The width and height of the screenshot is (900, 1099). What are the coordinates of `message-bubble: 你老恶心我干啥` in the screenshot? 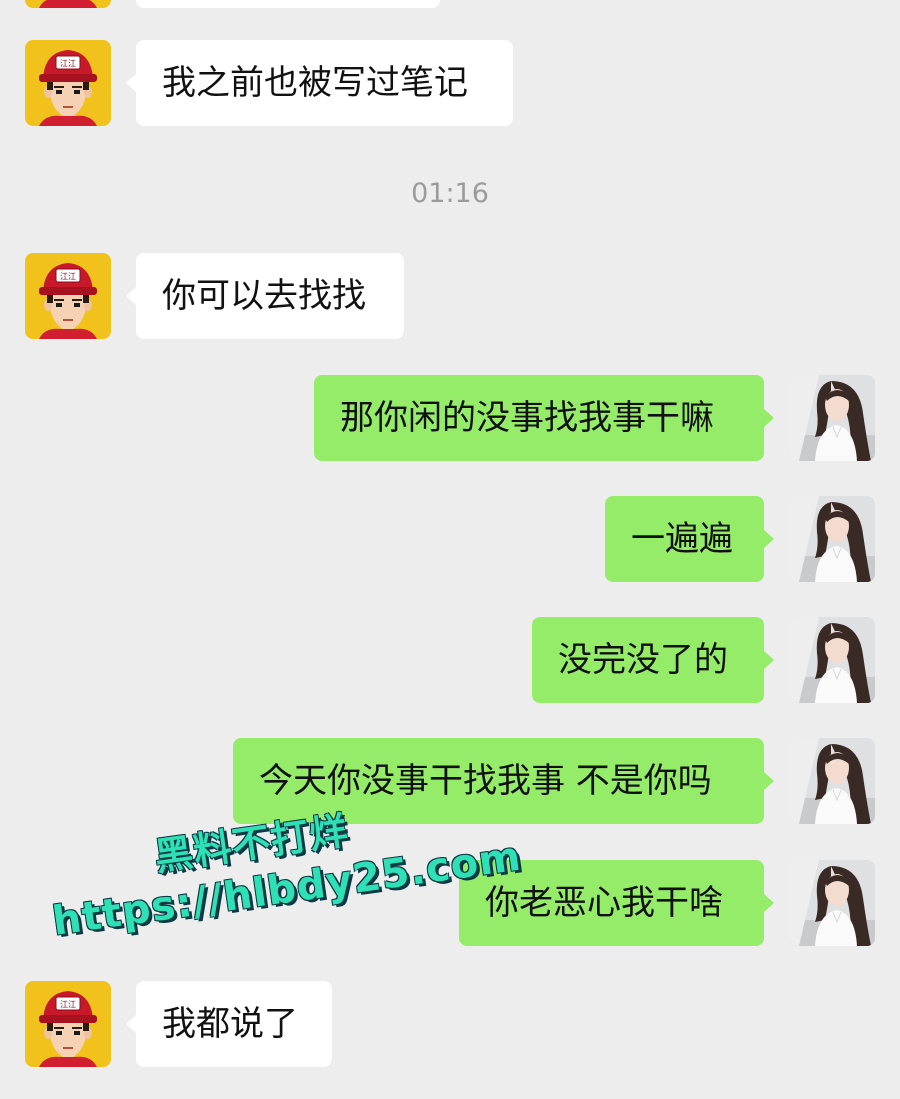 It's located at (616, 903).